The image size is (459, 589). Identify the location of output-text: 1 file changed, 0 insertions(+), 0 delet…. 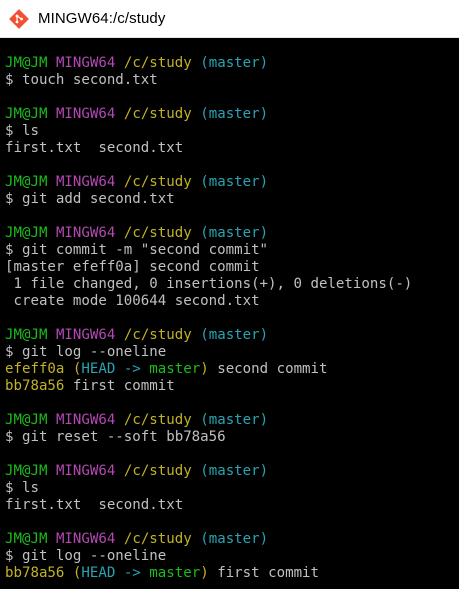
(209, 284).